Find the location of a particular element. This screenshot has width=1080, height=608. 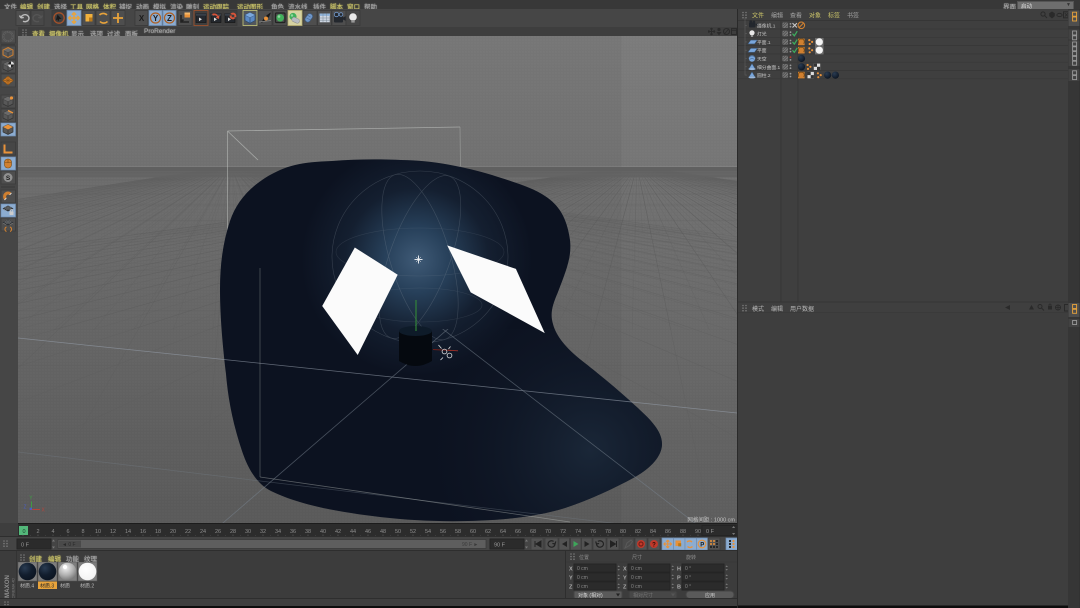

svg-text: 6 is located at coordinates (67, 532).